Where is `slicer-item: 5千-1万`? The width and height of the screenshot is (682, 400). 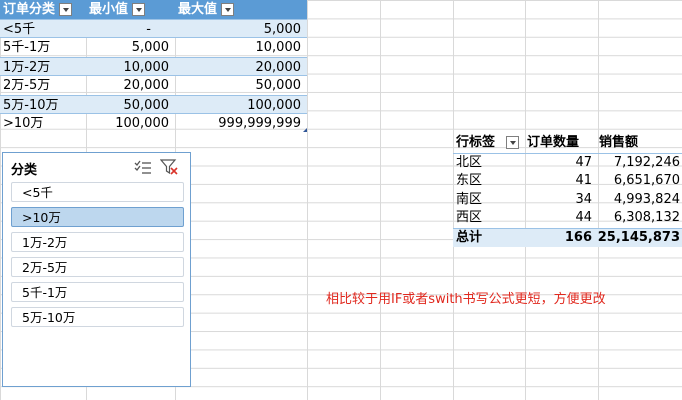
slicer-item: 5千-1万 is located at coordinates (97, 292).